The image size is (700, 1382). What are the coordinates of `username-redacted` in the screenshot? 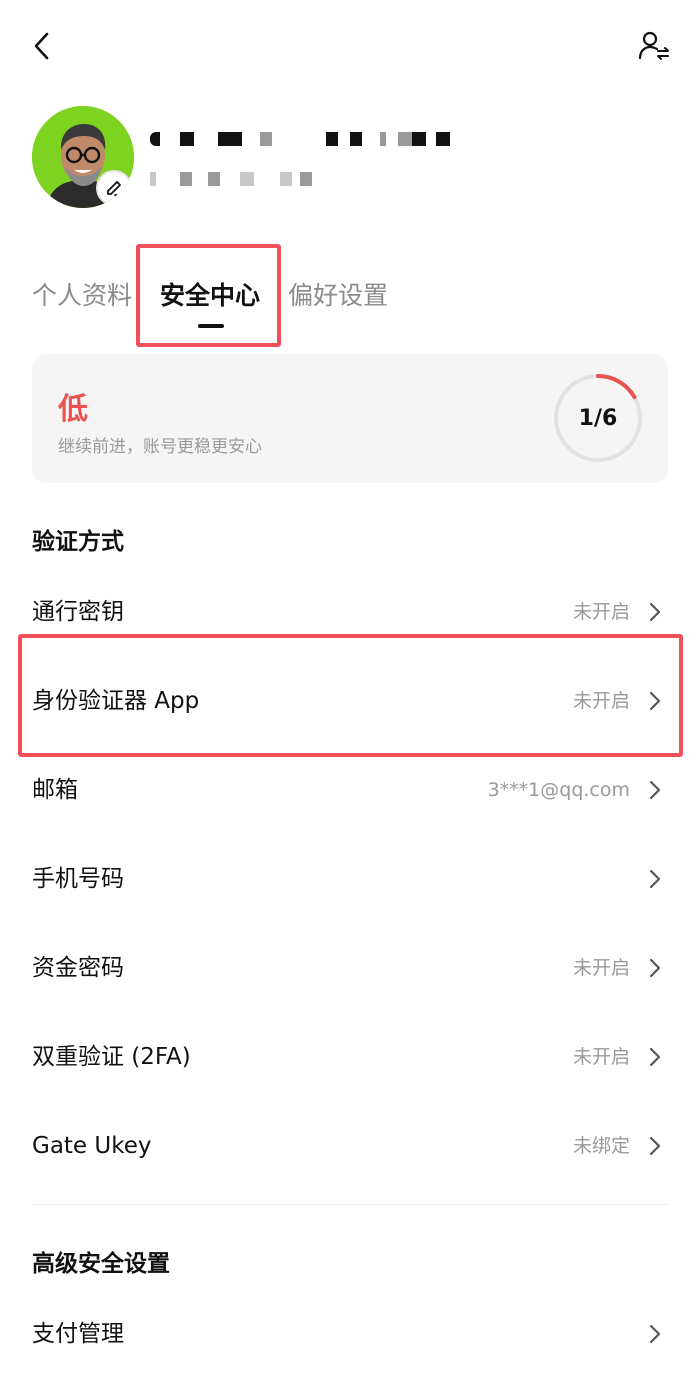 It's located at (305, 139).